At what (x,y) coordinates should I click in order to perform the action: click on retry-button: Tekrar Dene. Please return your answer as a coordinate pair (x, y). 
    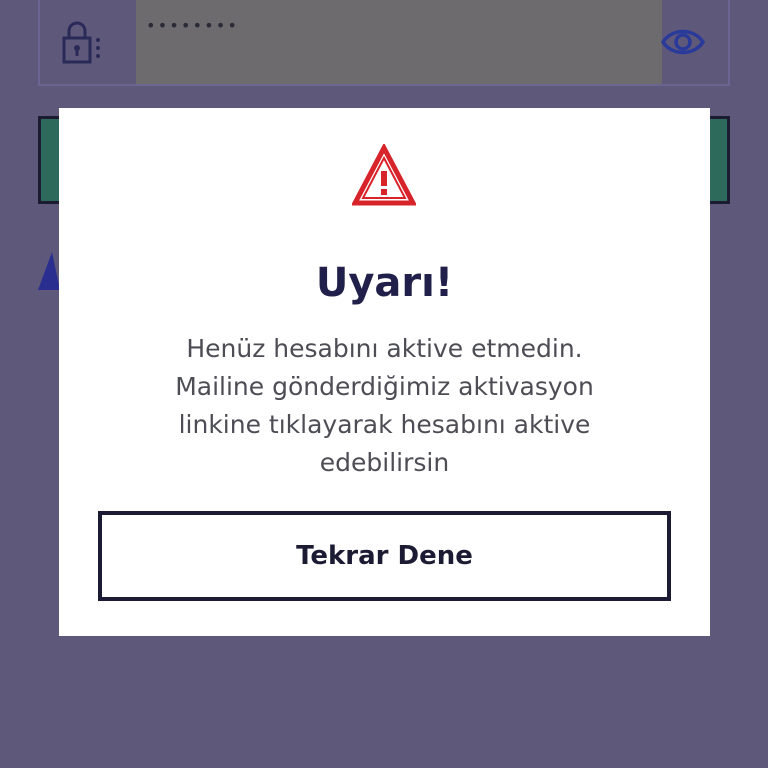
    Looking at the image, I should click on (384, 556).